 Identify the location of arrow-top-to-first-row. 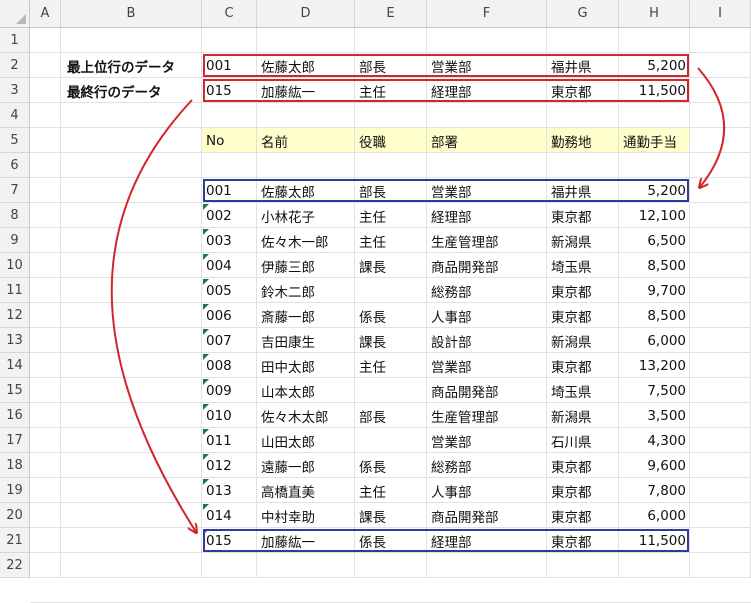
(711, 127).